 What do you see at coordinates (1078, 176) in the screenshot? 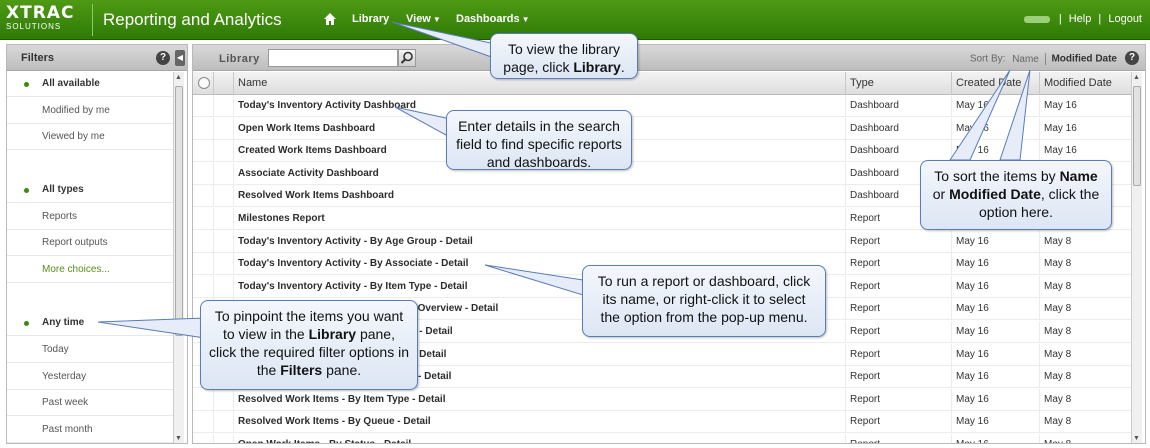
I see `callout-sort-bold1: Name` at bounding box center [1078, 176].